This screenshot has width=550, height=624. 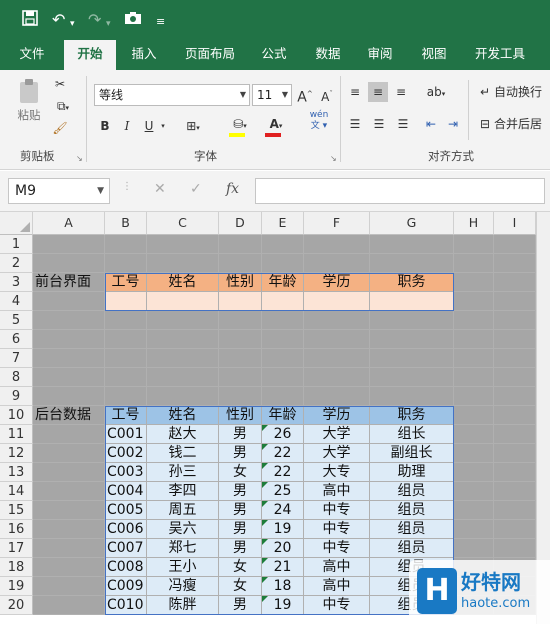 I want to click on data-cell: 25, so click(x=283, y=491).